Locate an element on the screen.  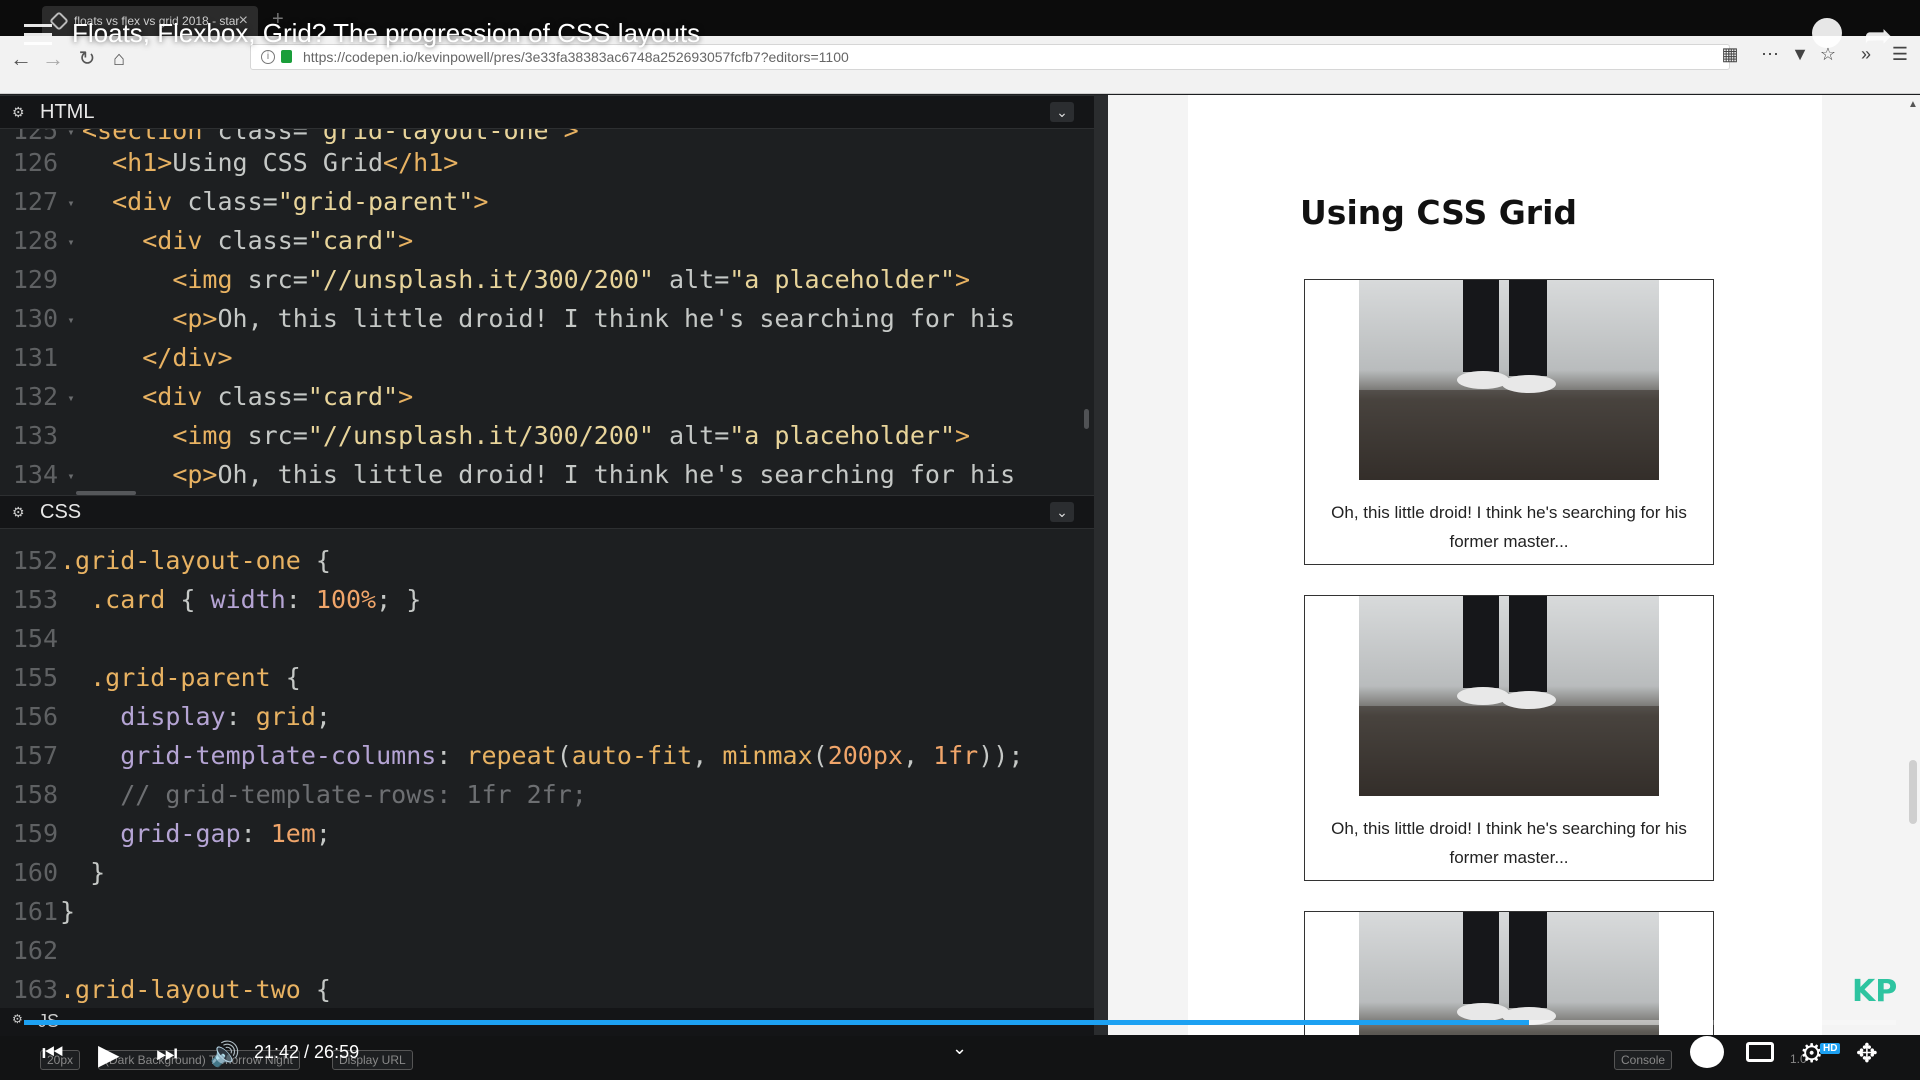
preview-heading: Using CSS Grid is located at coordinates (1439, 212).